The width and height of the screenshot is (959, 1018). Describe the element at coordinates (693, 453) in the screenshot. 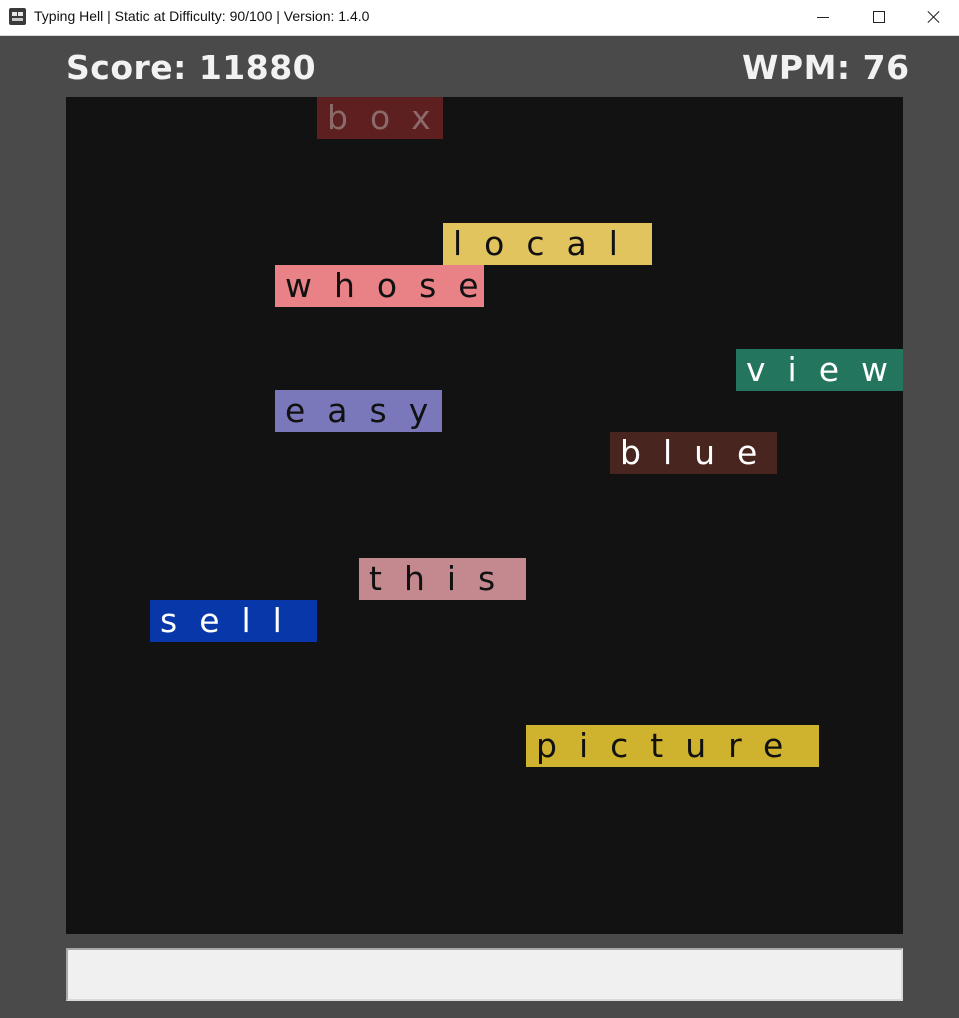

I see `falling-word-blue: blue` at that location.